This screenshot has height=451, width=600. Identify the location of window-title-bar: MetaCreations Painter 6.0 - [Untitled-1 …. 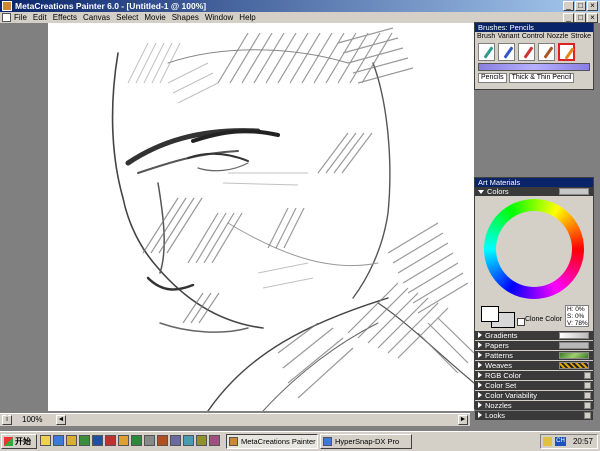
(300, 6).